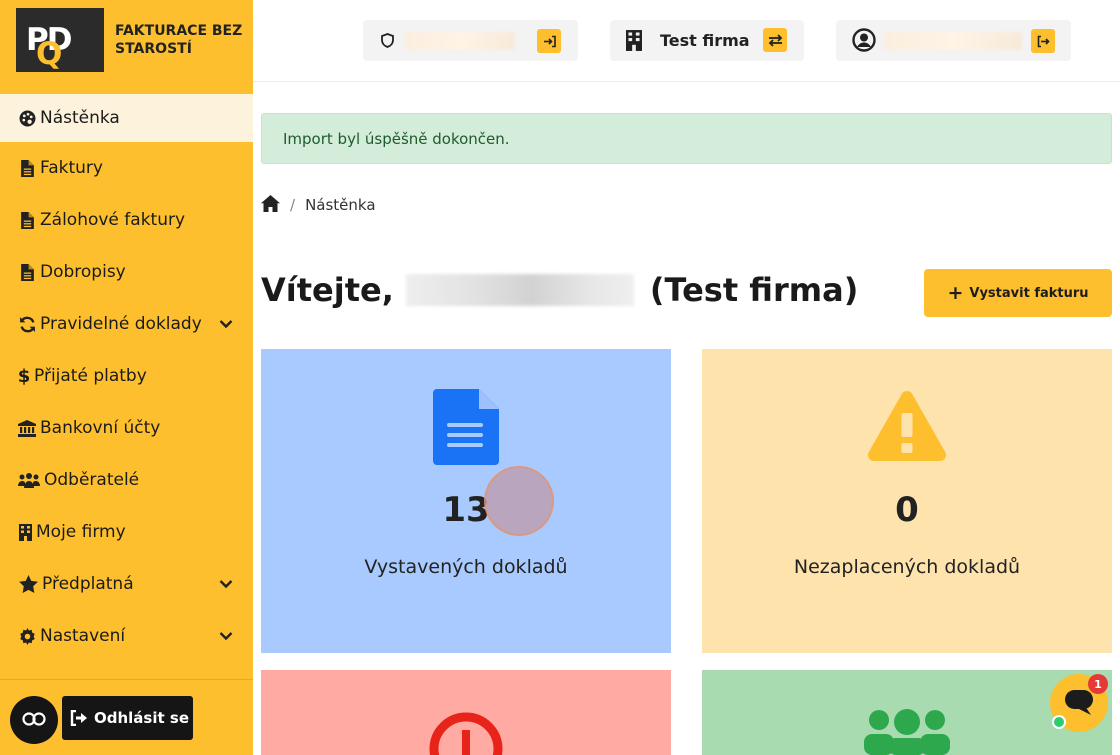  I want to click on sidebar-item-nastaveni: Nastavení, so click(126, 636).